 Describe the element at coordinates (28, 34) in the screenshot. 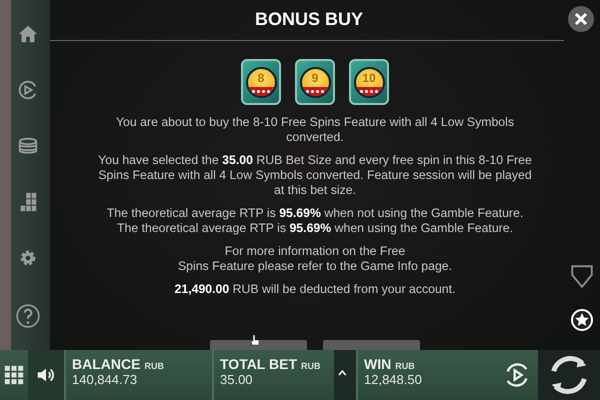

I see `home-icon` at that location.